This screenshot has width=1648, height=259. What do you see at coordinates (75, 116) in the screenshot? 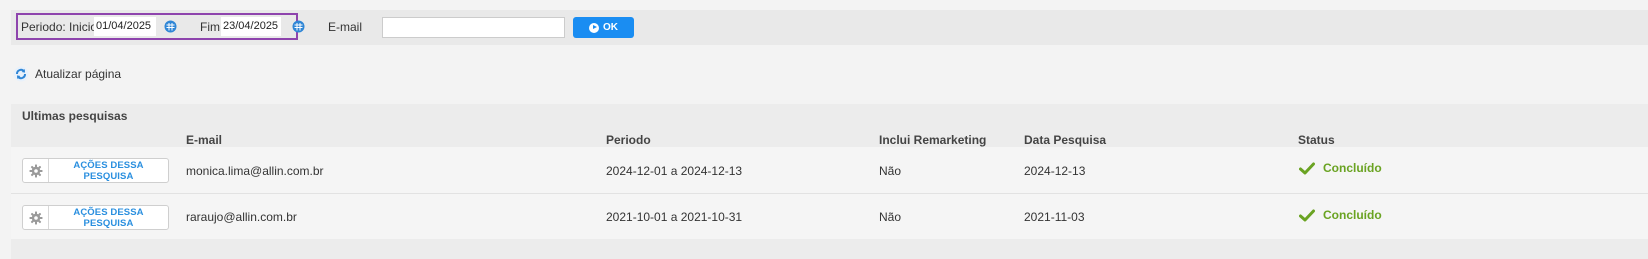
I see `panel-title: Ultimas pesquisas` at bounding box center [75, 116].